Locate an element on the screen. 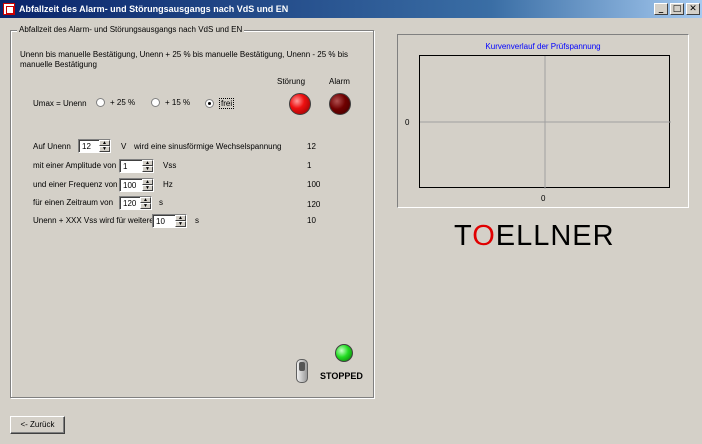  logo-part-2: ELLNER is located at coordinates (555, 236).